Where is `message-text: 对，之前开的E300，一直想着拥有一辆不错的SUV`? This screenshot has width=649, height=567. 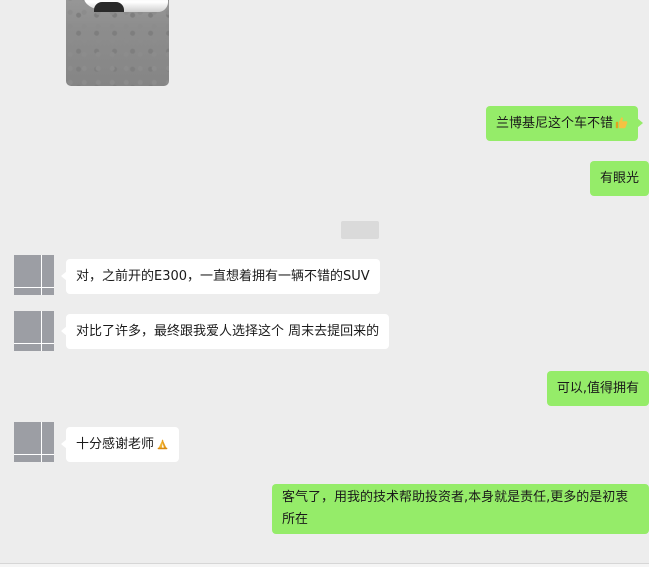
message-text: 对，之前开的E300，一直想着拥有一辆不错的SUV is located at coordinates (223, 276).